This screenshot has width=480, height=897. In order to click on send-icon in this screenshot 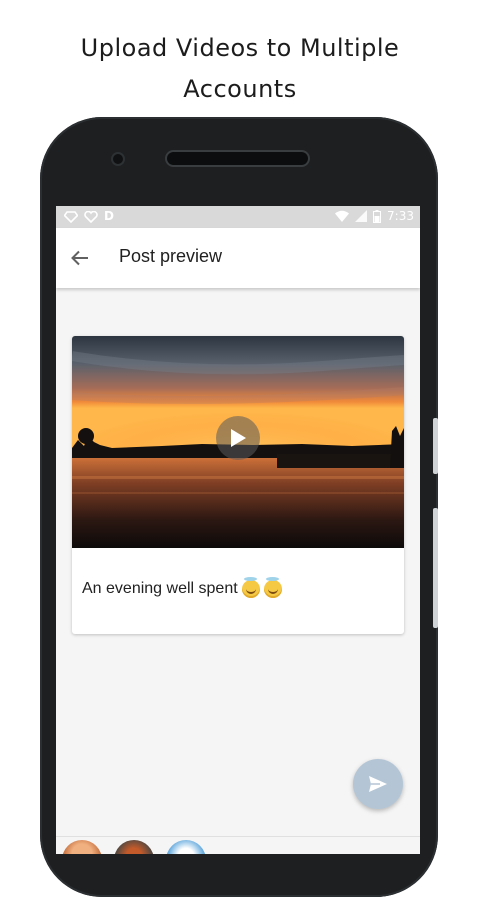, I will do `click(378, 784)`.